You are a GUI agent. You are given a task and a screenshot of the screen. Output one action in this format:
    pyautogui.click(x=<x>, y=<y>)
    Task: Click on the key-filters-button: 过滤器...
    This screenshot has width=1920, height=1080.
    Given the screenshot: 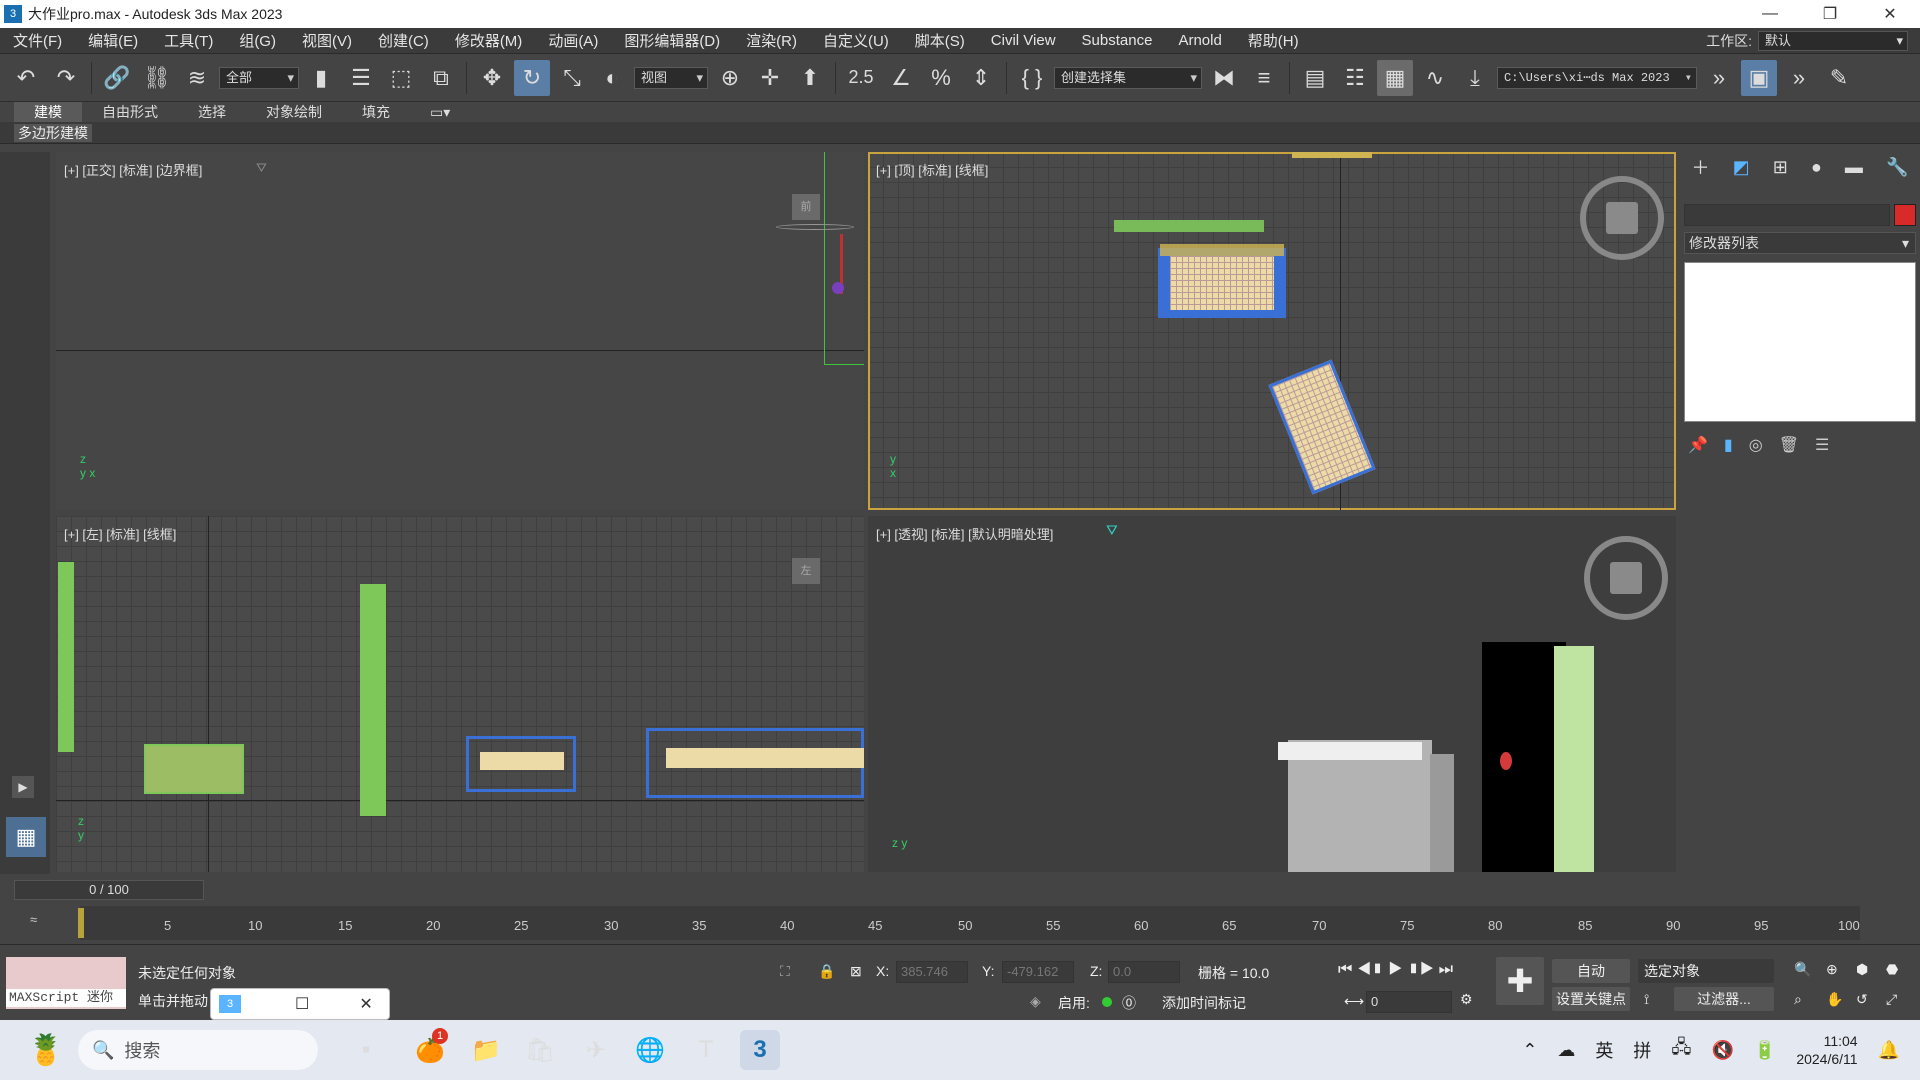 What is the action you would take?
    pyautogui.click(x=1724, y=999)
    